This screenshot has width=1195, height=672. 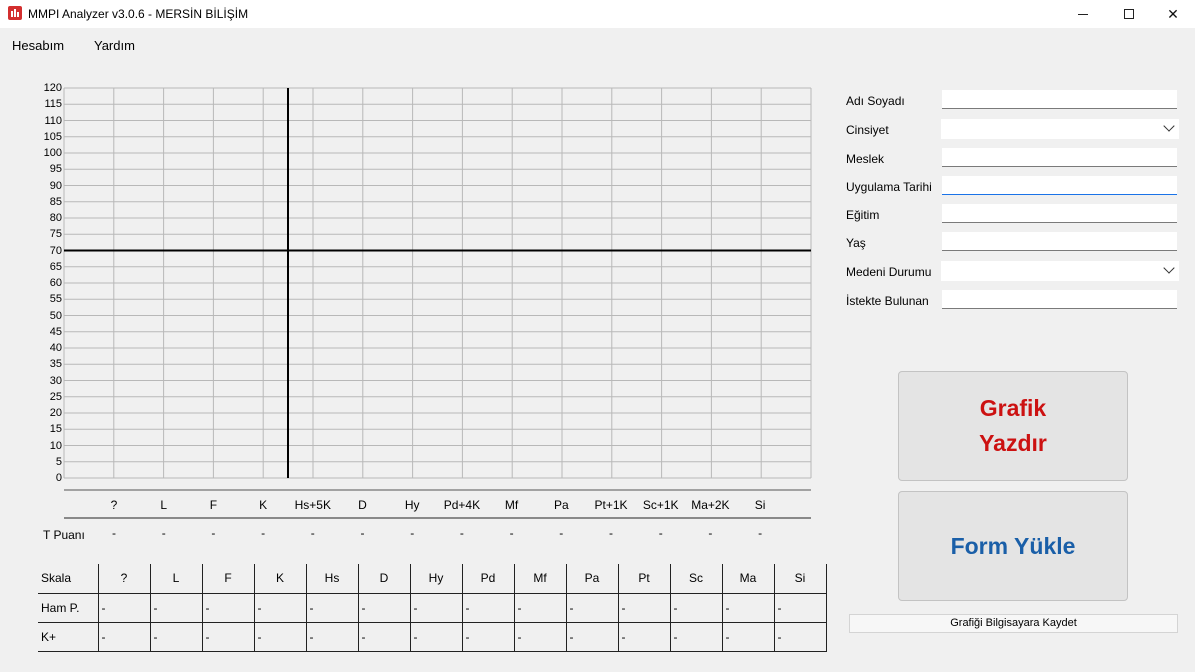 What do you see at coordinates (55, 315) in the screenshot?
I see `y-tick-label: 50` at bounding box center [55, 315].